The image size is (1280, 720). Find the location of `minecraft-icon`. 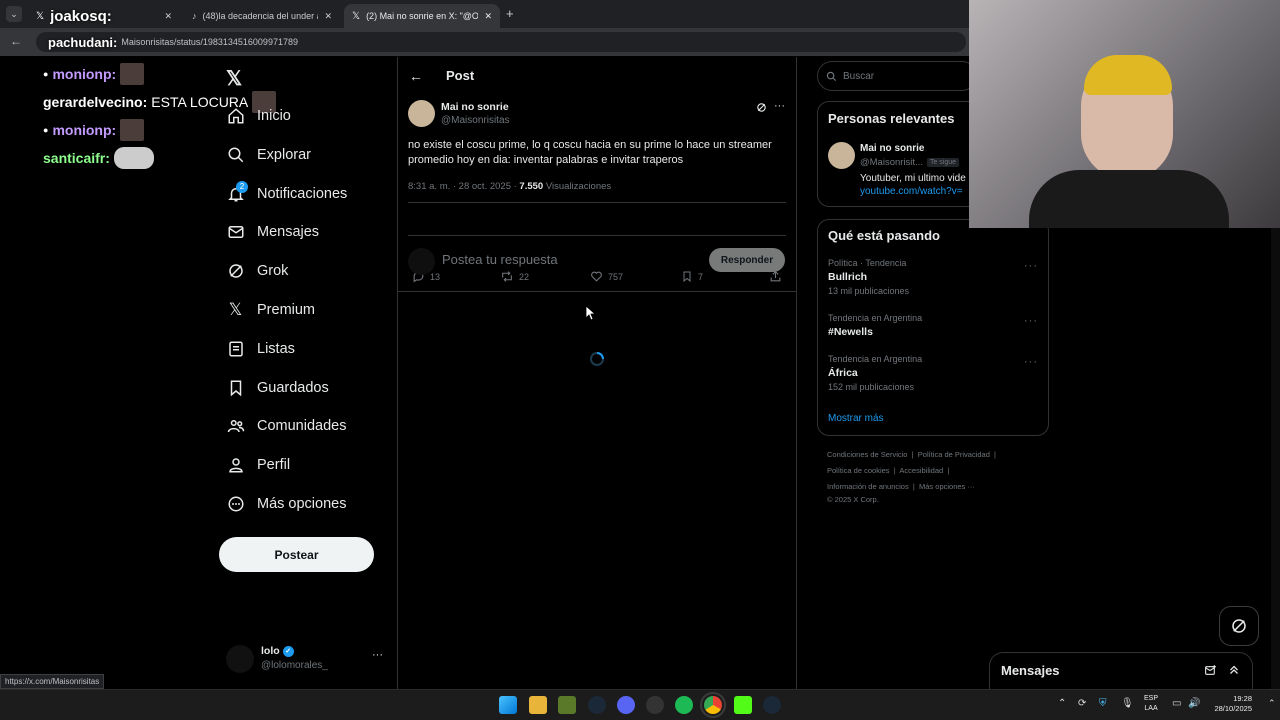

minecraft-icon is located at coordinates (567, 705).